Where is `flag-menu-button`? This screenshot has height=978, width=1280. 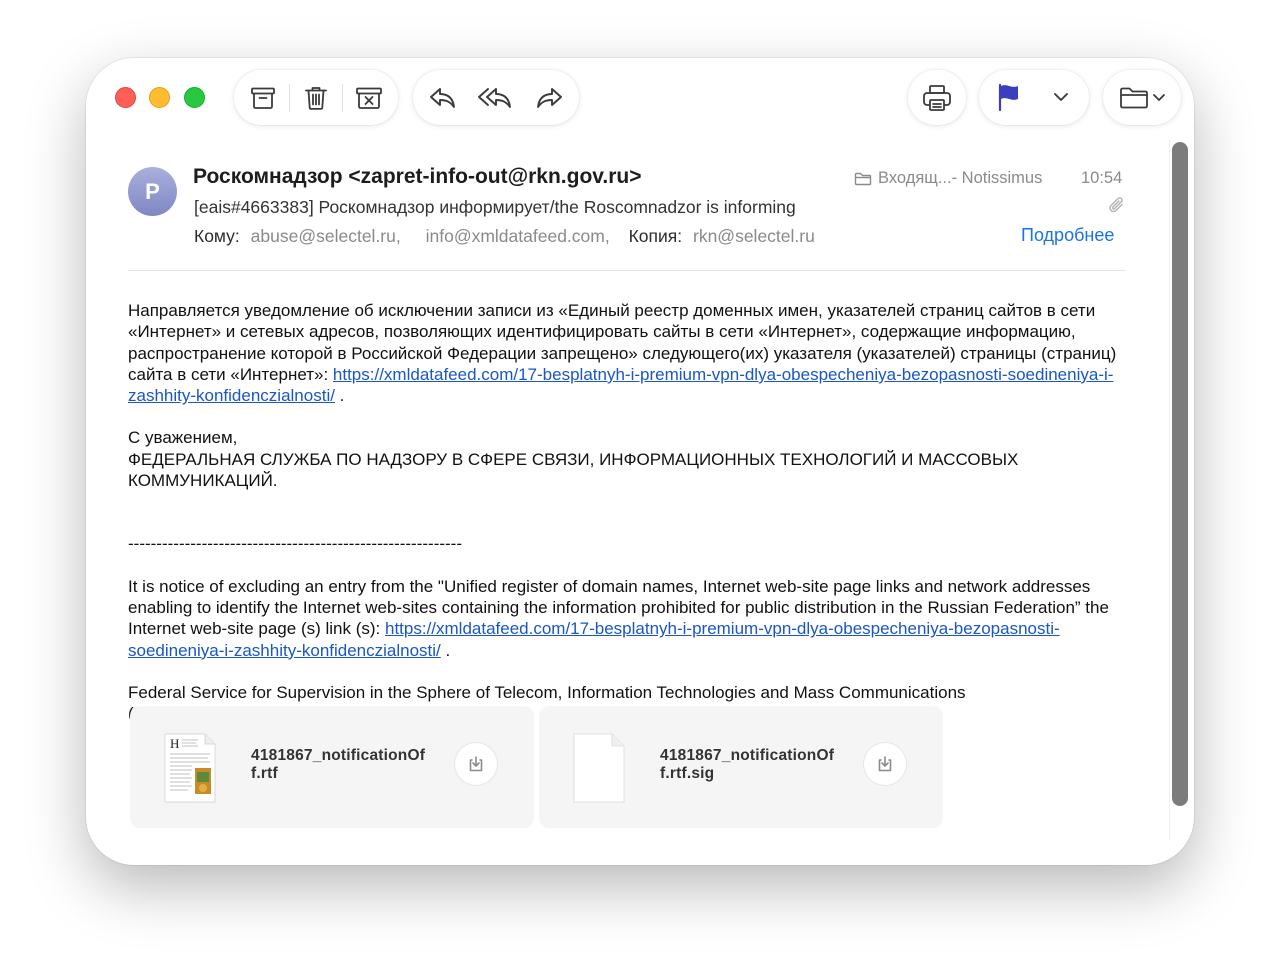
flag-menu-button is located at coordinates (1061, 97).